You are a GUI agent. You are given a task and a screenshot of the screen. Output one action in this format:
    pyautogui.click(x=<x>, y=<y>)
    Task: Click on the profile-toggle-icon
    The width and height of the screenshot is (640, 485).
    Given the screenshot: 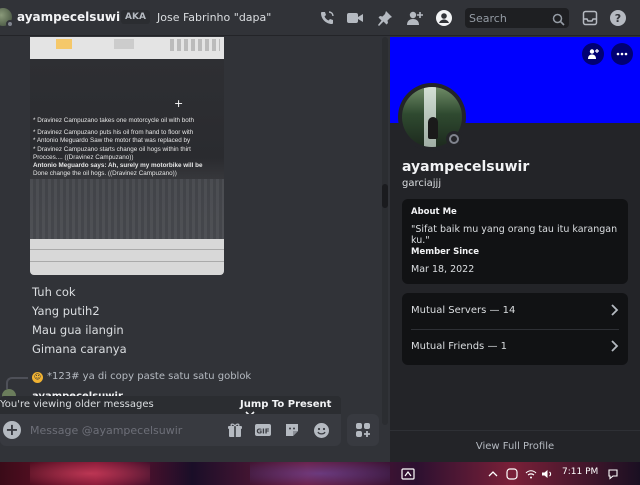 What is the action you would take?
    pyautogui.click(x=444, y=18)
    